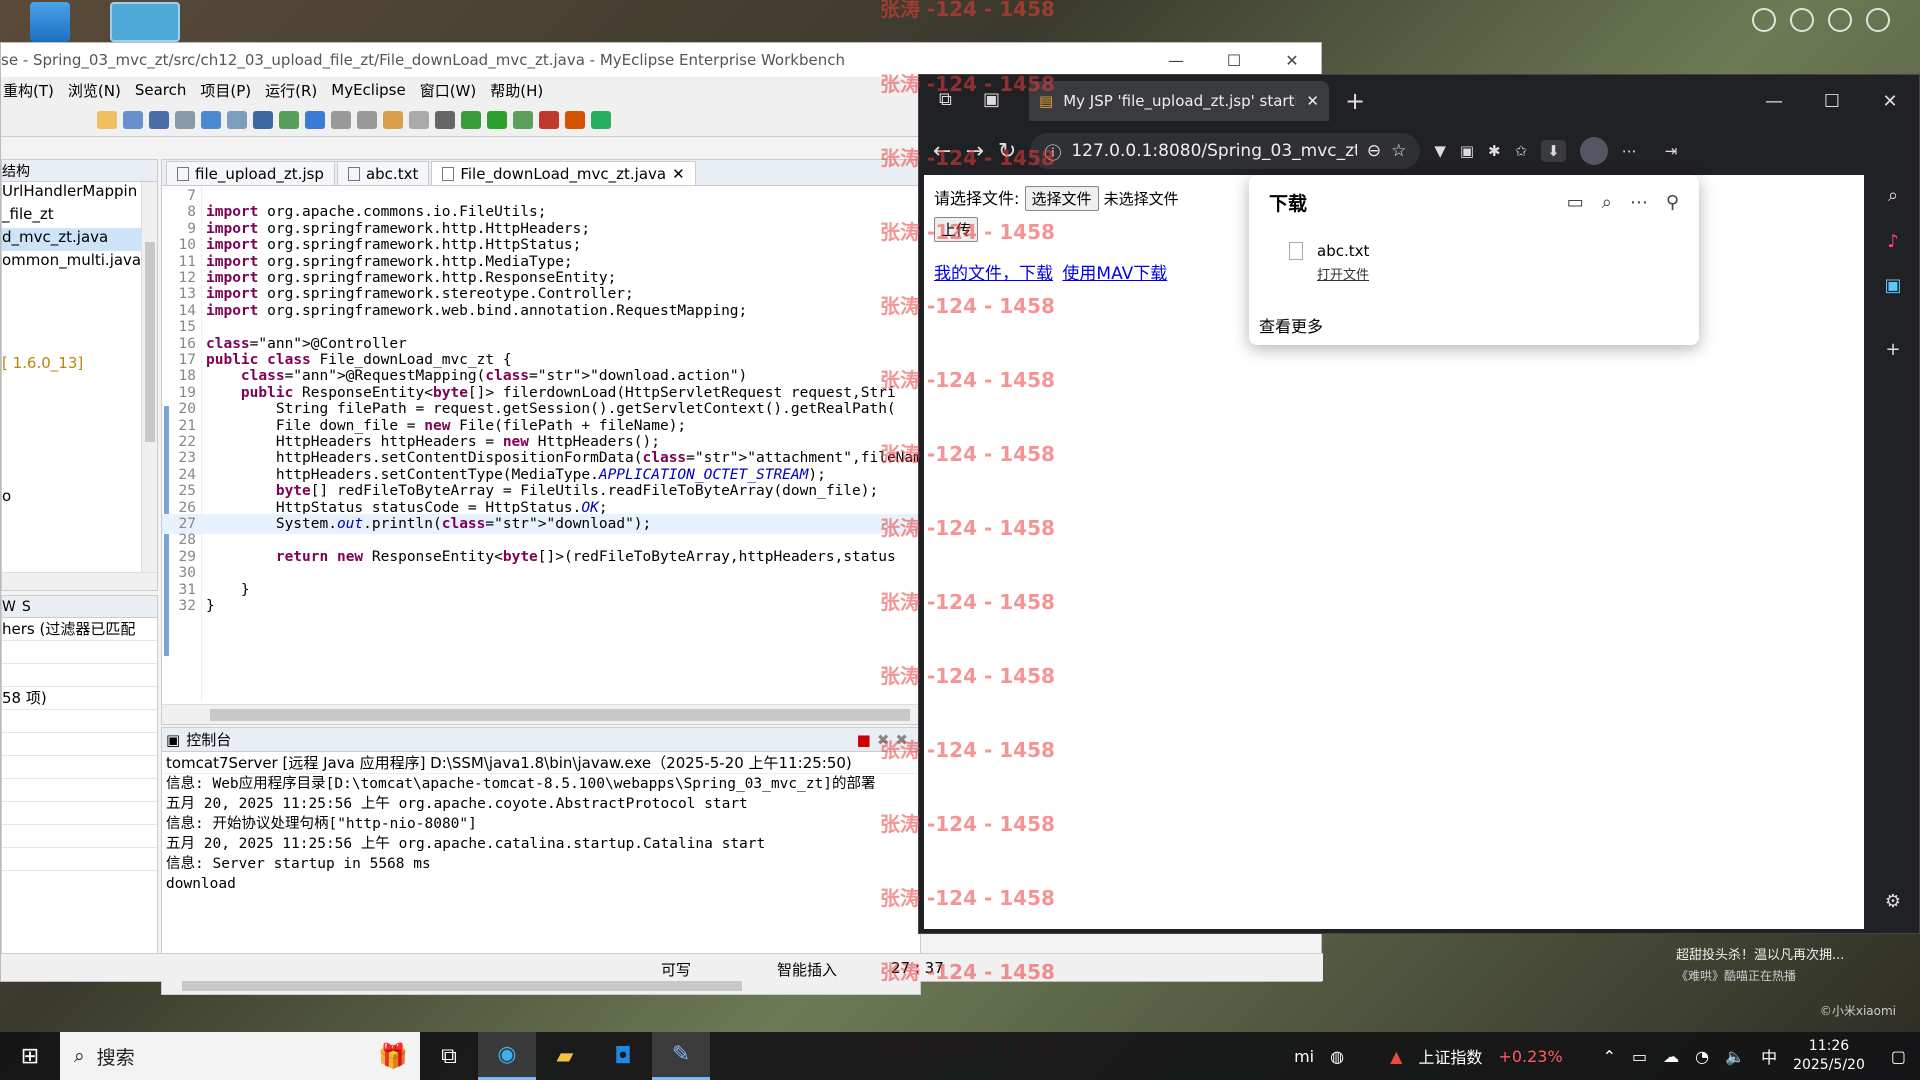 The width and height of the screenshot is (1920, 1080). What do you see at coordinates (1234, 60) in the screenshot?
I see `maximize-button: ☐` at bounding box center [1234, 60].